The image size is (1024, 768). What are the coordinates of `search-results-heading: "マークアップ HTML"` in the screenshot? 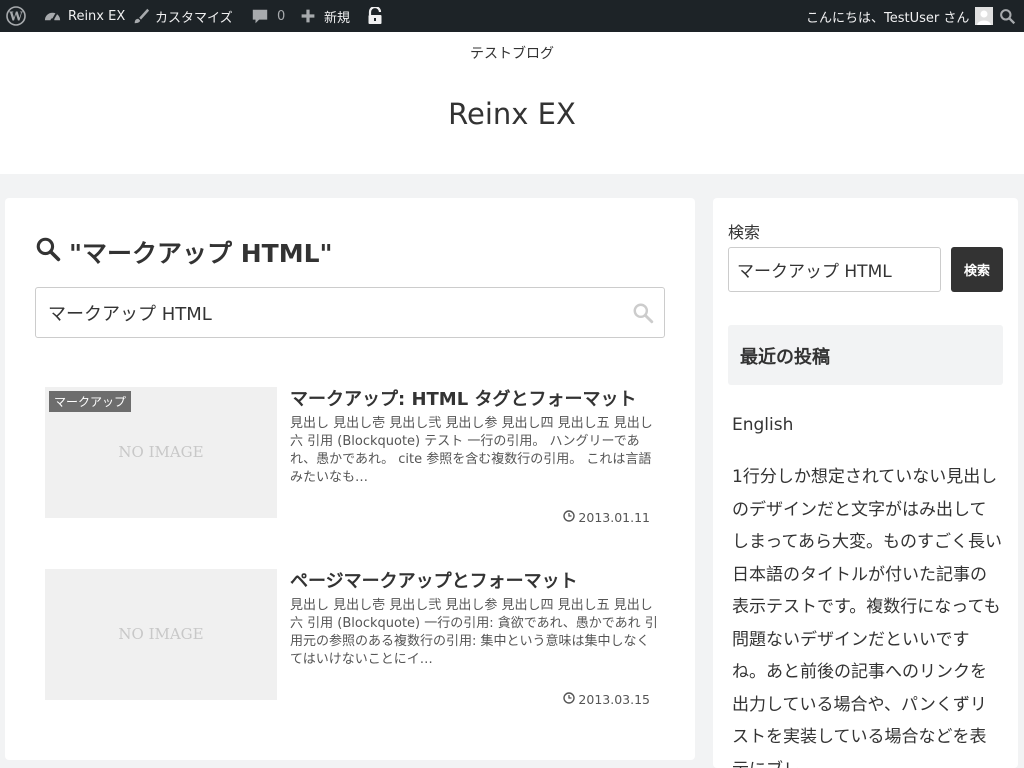 It's located at (184, 252).